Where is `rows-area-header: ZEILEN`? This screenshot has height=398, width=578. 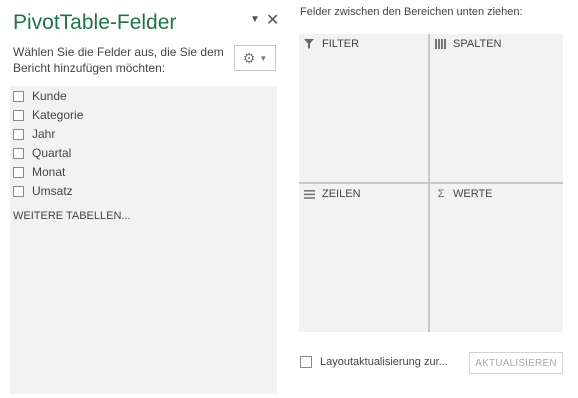 rows-area-header: ZEILEN is located at coordinates (332, 194).